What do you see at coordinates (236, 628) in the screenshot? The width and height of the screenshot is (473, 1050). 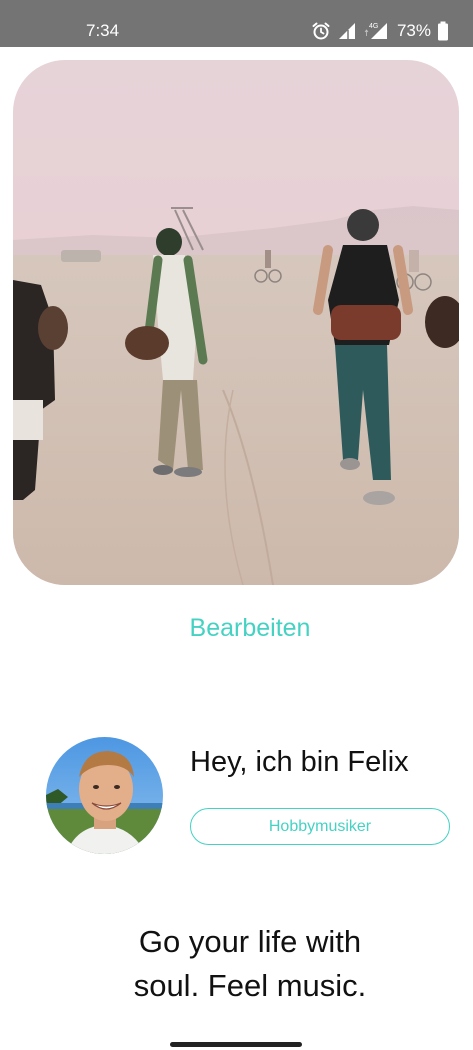 I see `edit-link: Bearbeiten` at bounding box center [236, 628].